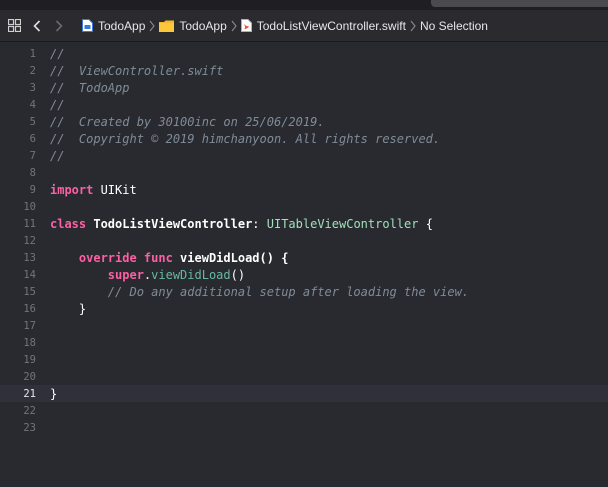 Image resolution: width=608 pixels, height=487 pixels. What do you see at coordinates (122, 25) in the screenshot?
I see `breadcrumb-project-label: TodoApp` at bounding box center [122, 25].